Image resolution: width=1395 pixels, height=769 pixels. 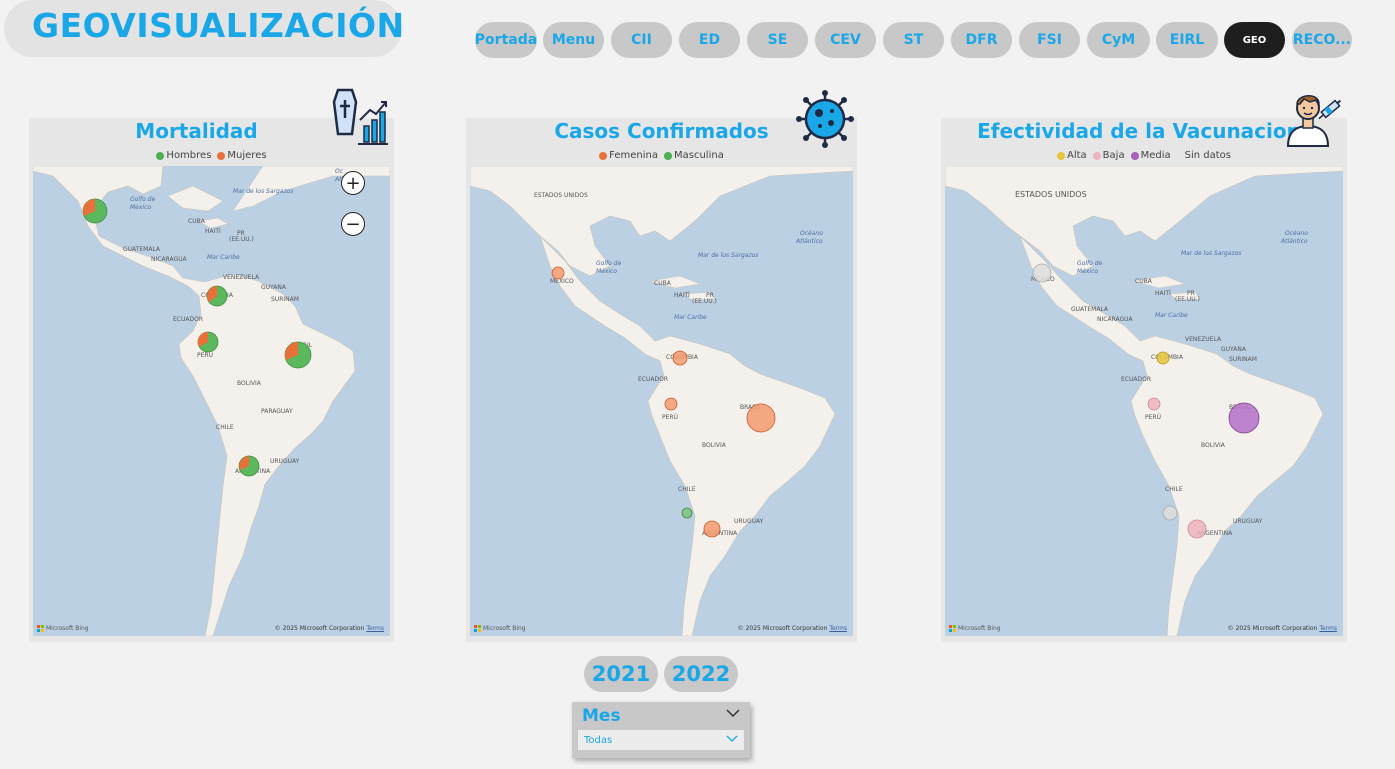 What do you see at coordinates (1096, 155) in the screenshot?
I see `legend-dot-baja` at bounding box center [1096, 155].